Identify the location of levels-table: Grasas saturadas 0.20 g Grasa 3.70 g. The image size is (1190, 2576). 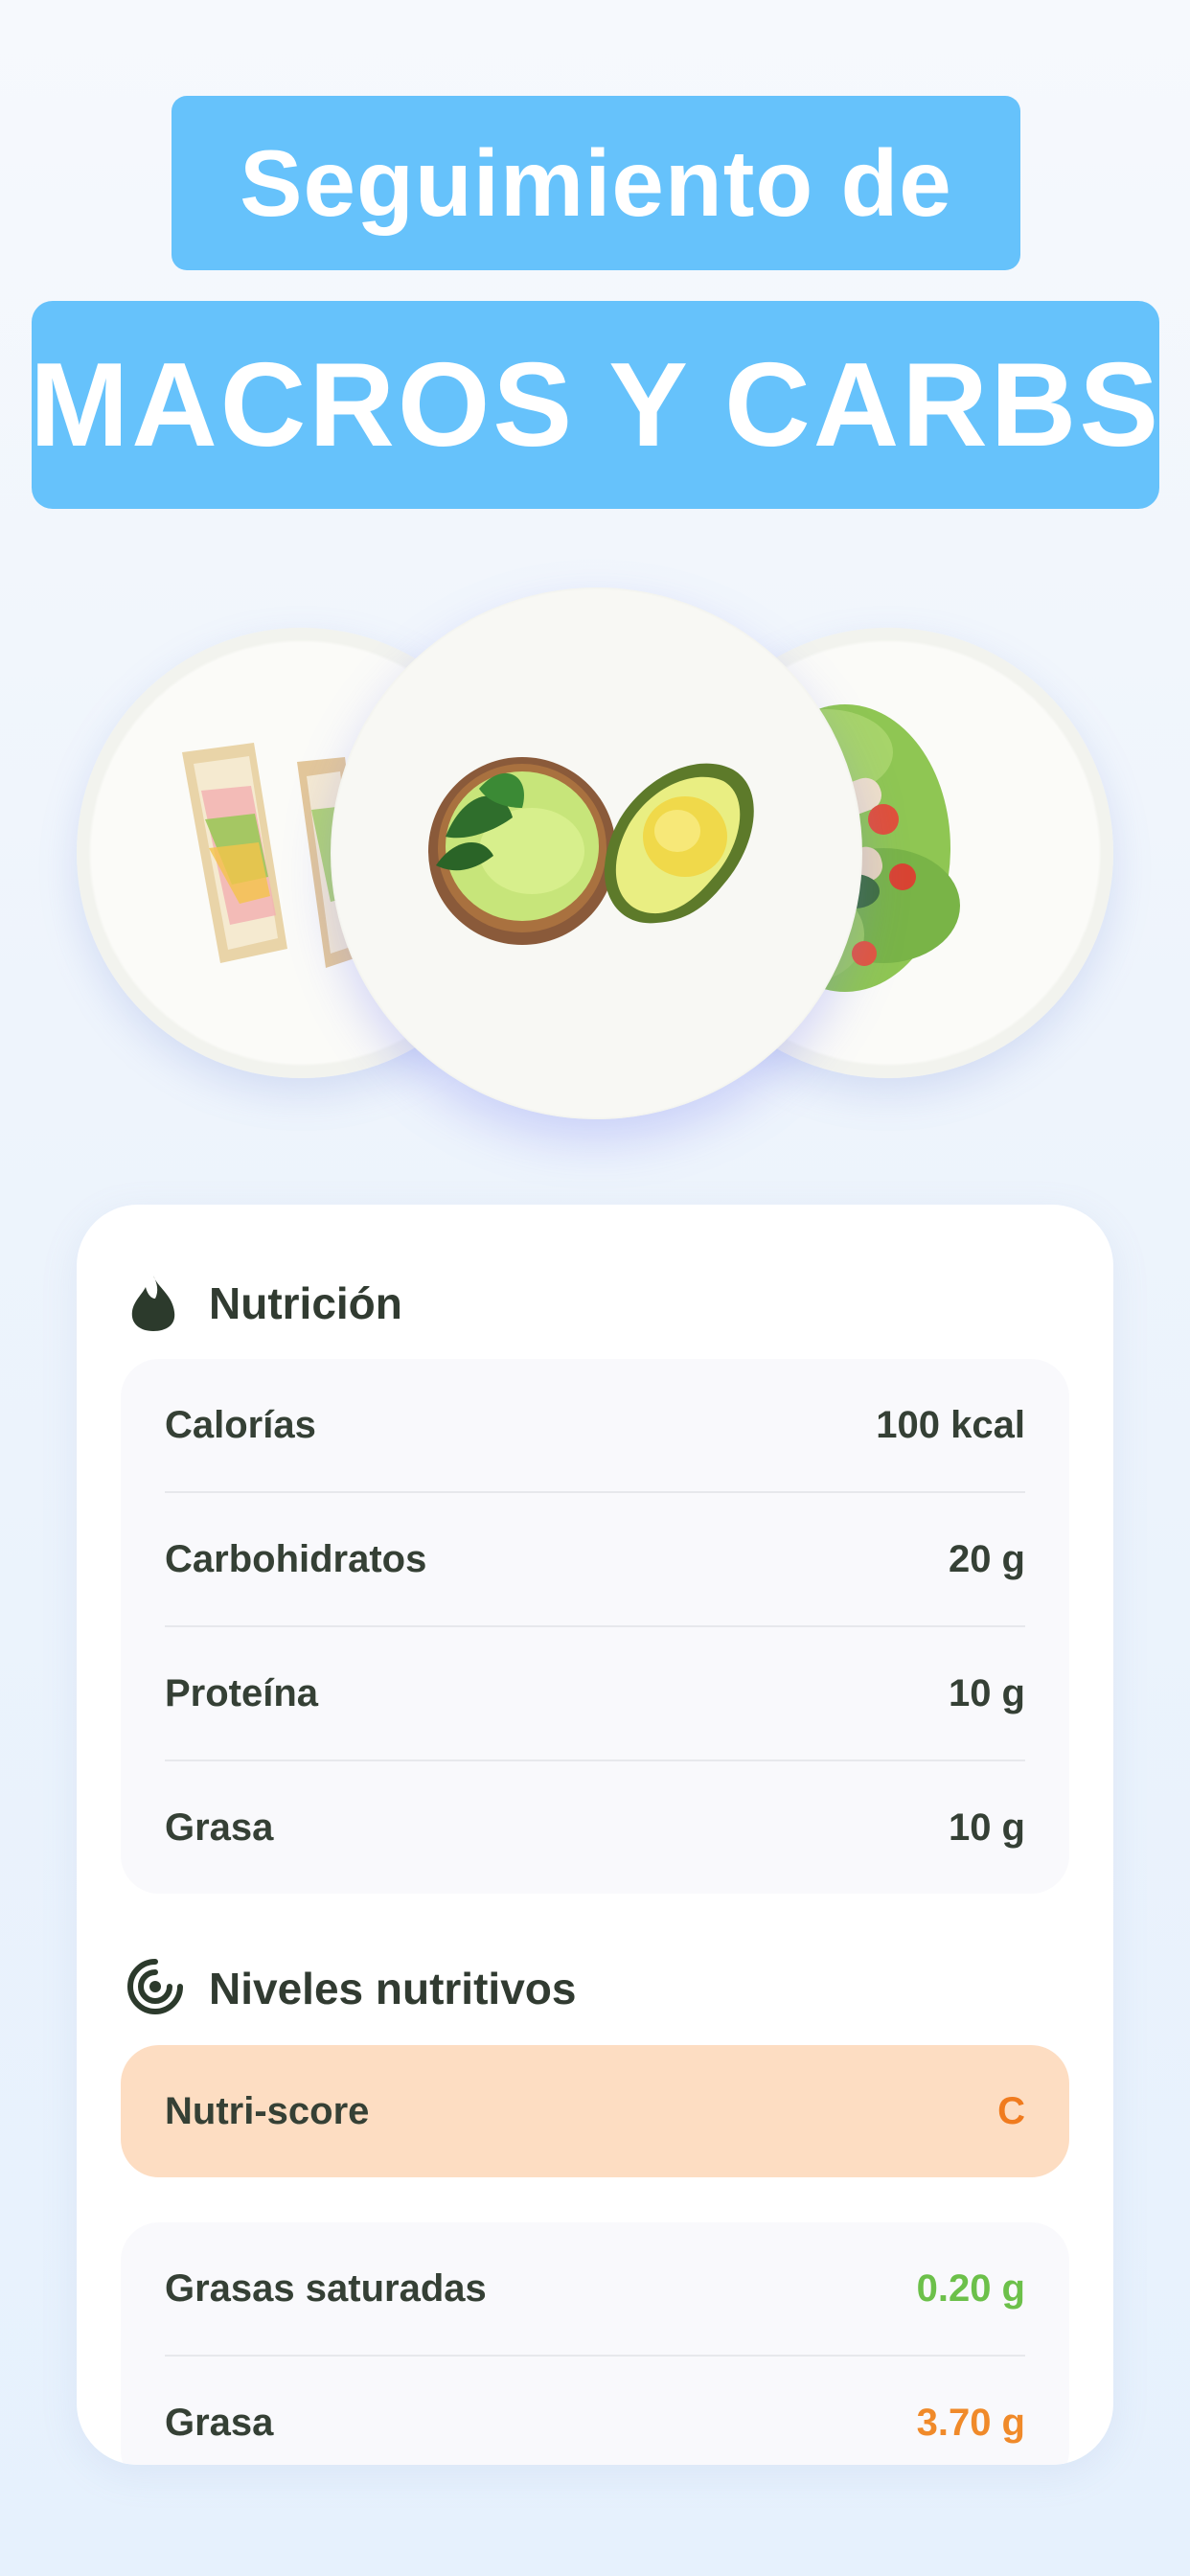
(595, 2343).